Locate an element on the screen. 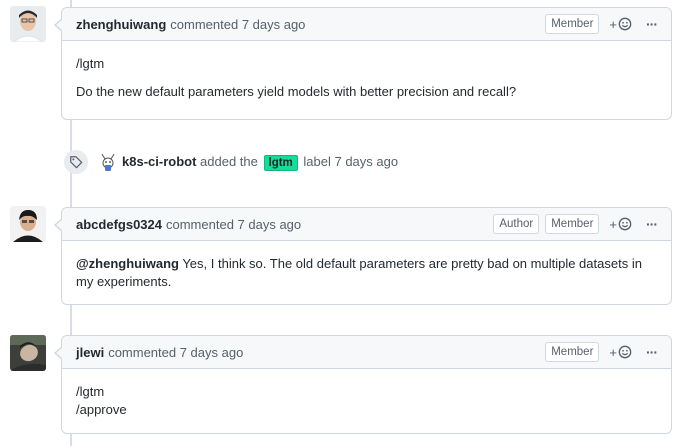 The height and width of the screenshot is (446, 686). event-author: k8s-ci-robot is located at coordinates (159, 161).